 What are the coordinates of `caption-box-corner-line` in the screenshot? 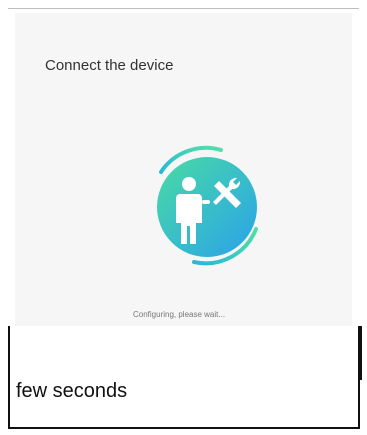 It's located at (361, 353).